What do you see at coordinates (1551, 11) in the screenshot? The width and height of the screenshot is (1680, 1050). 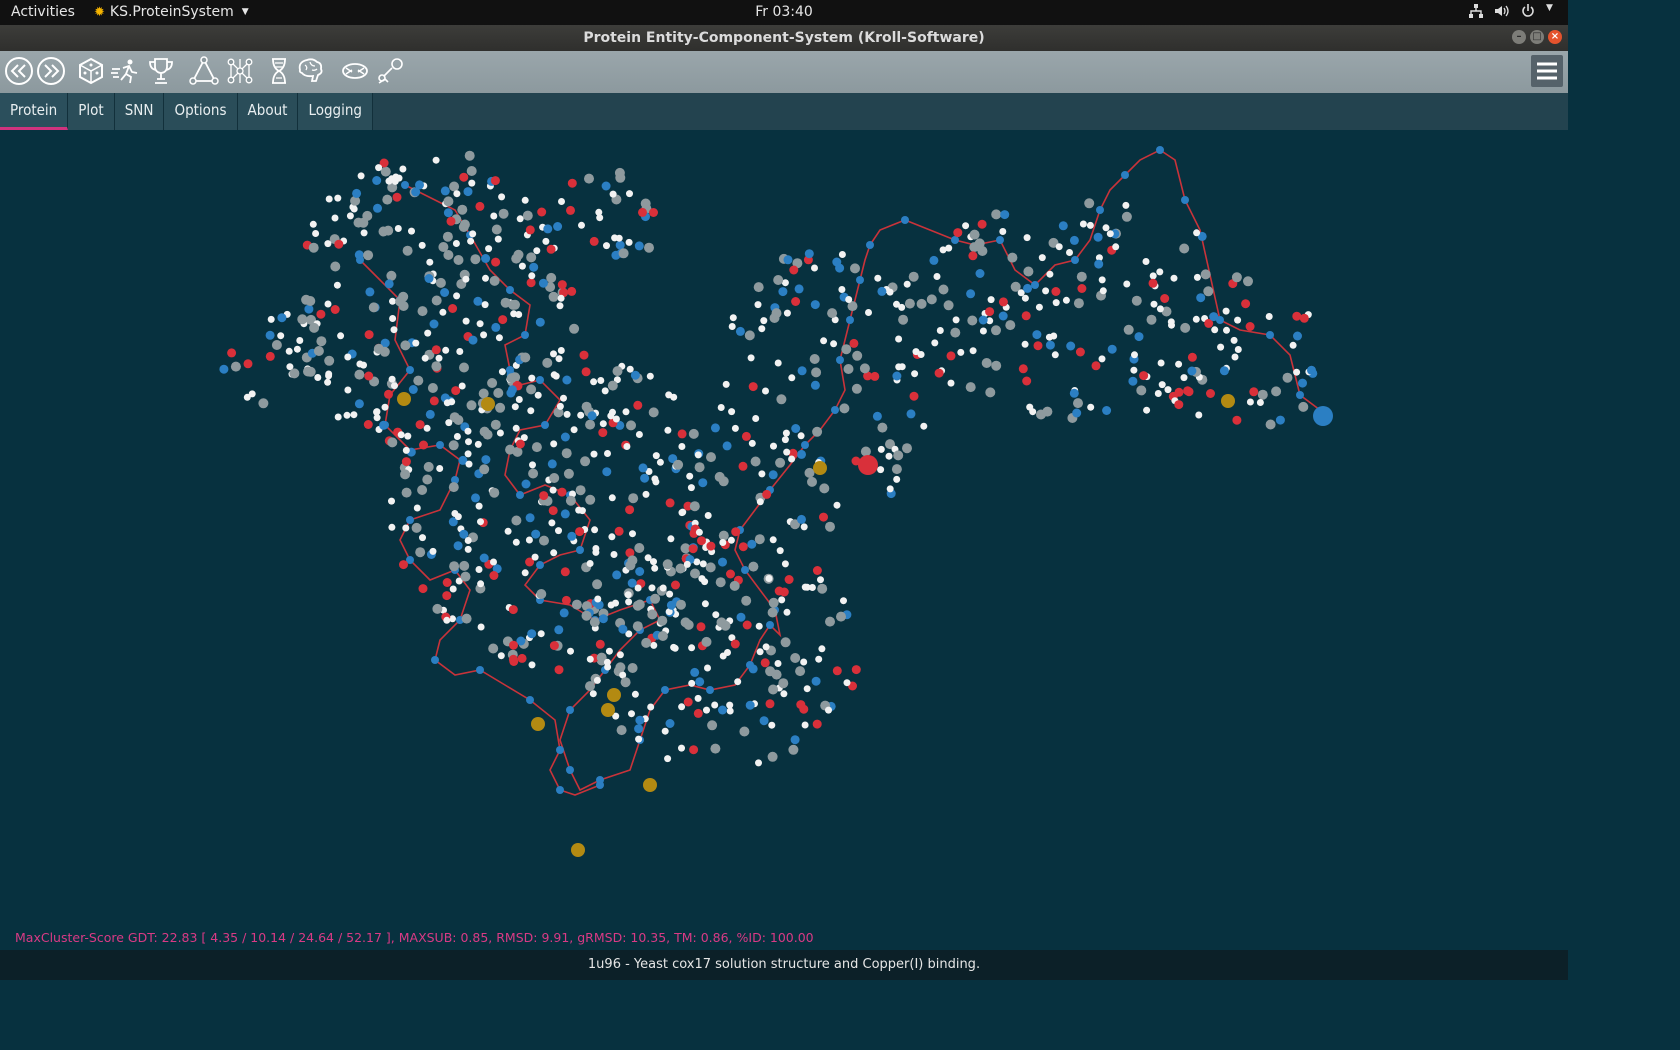 I see `chevron-down-icon: ▼` at bounding box center [1551, 11].